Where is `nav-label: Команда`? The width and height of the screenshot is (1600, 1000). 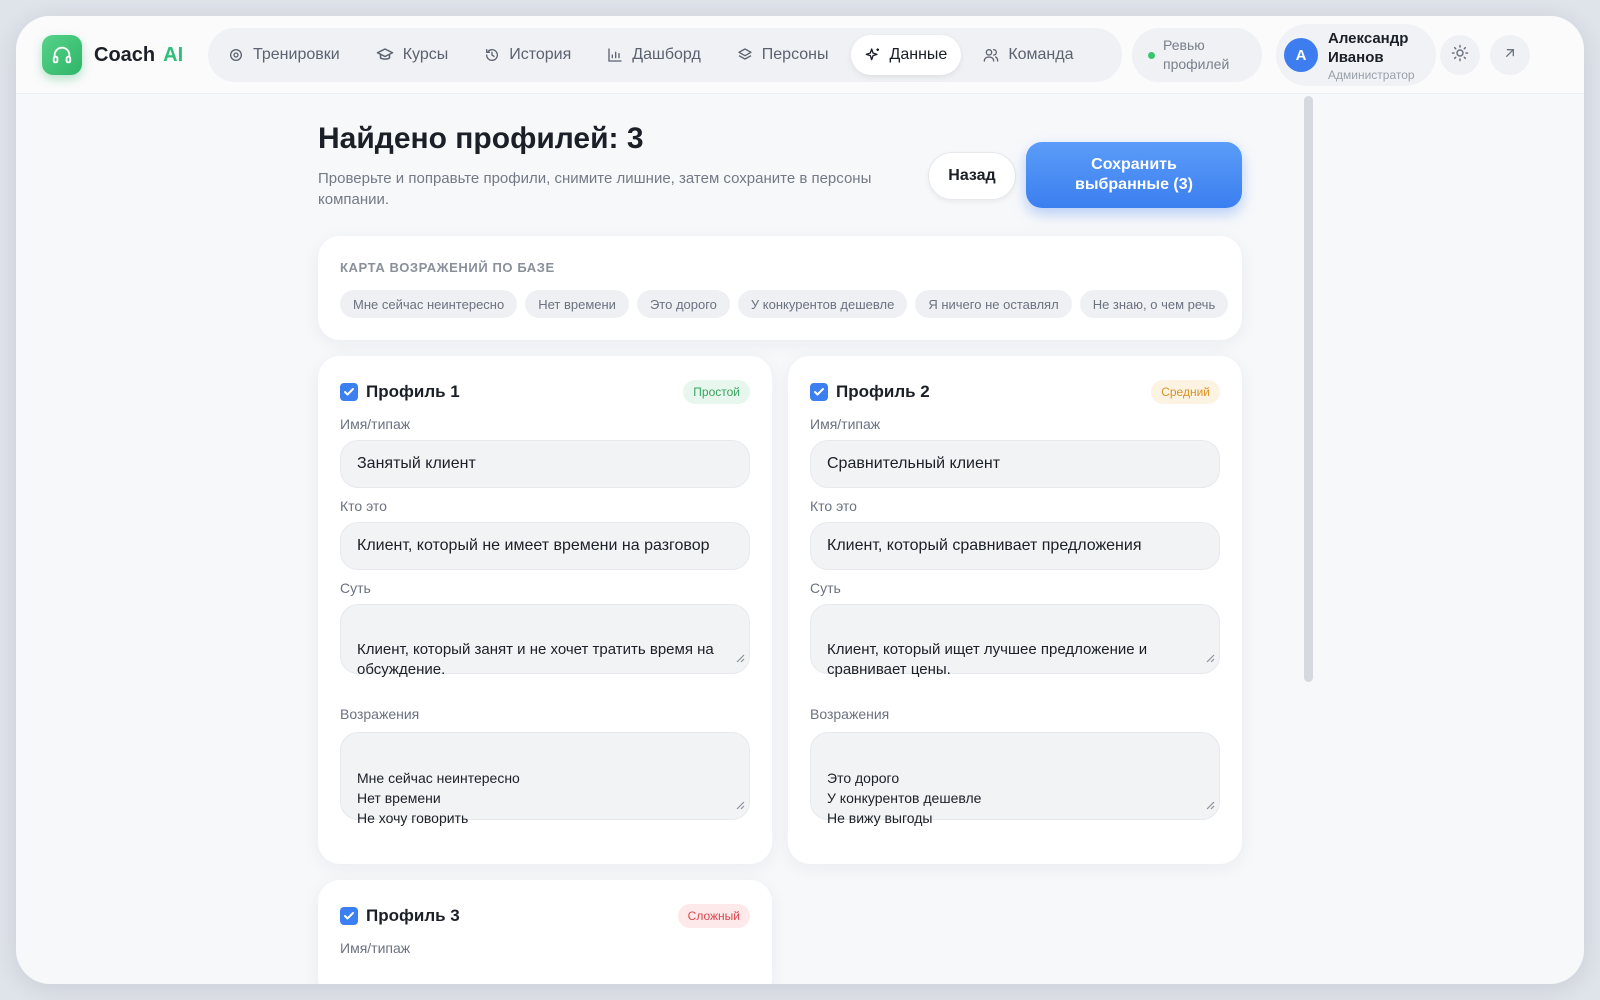 nav-label: Команда is located at coordinates (1041, 54).